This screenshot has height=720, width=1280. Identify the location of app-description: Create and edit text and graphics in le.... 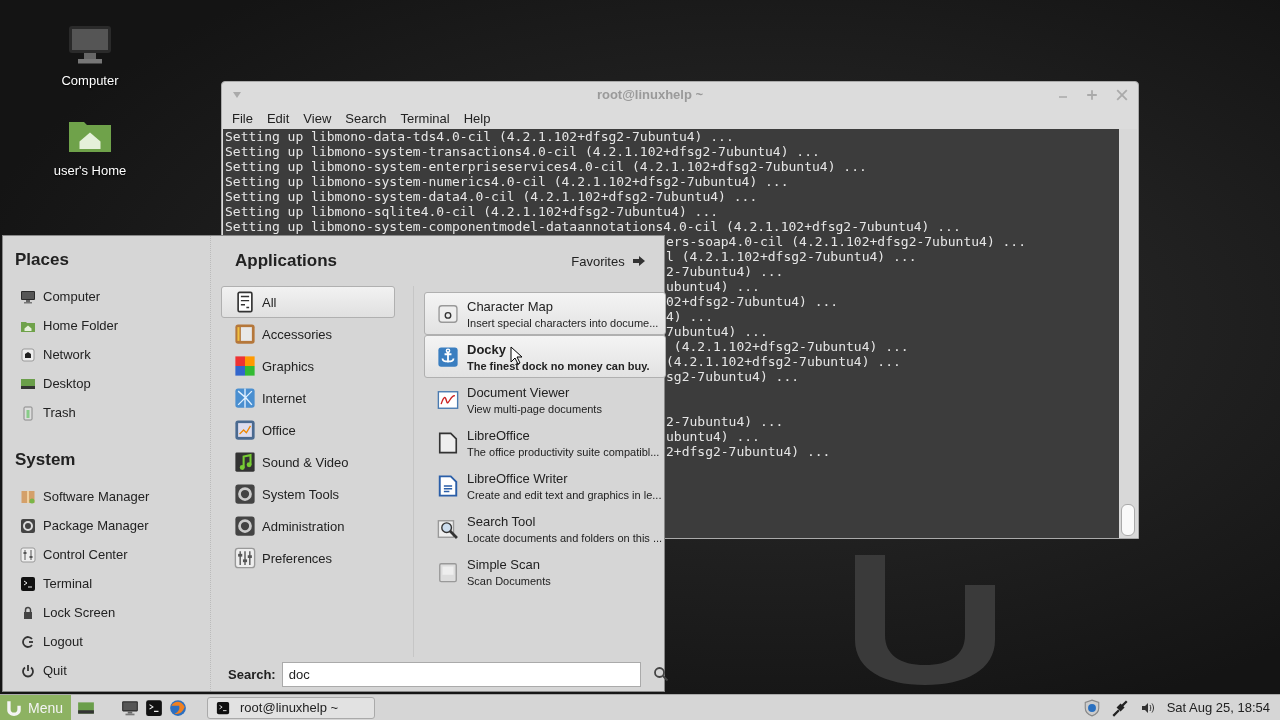
(564, 494).